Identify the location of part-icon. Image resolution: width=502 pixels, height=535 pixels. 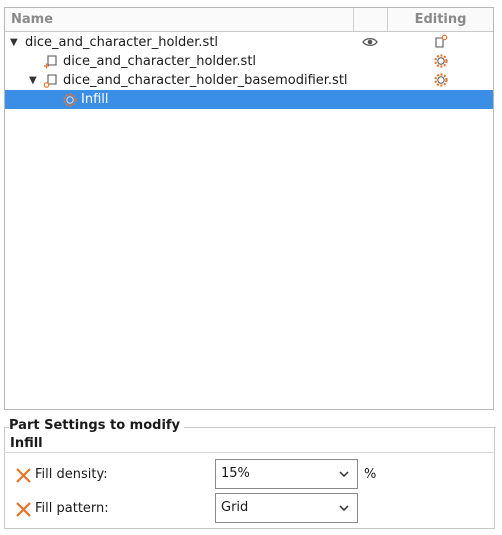
(50, 62).